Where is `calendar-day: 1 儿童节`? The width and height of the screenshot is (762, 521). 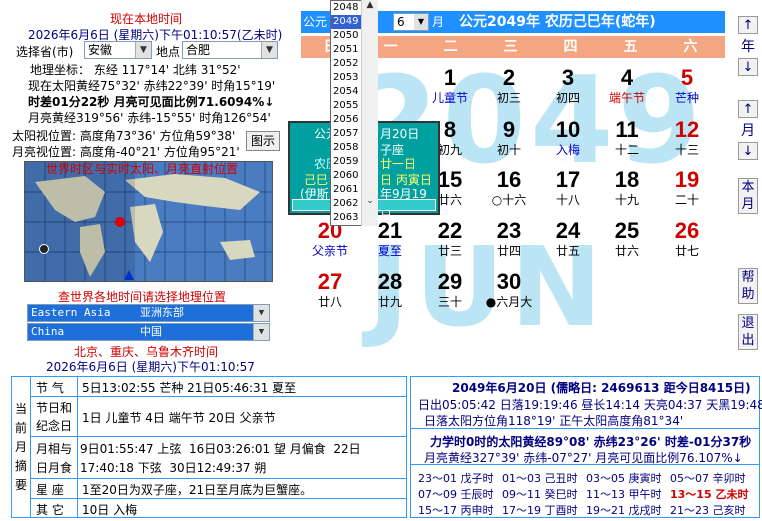
calendar-day: 1 儿童节 is located at coordinates (450, 86).